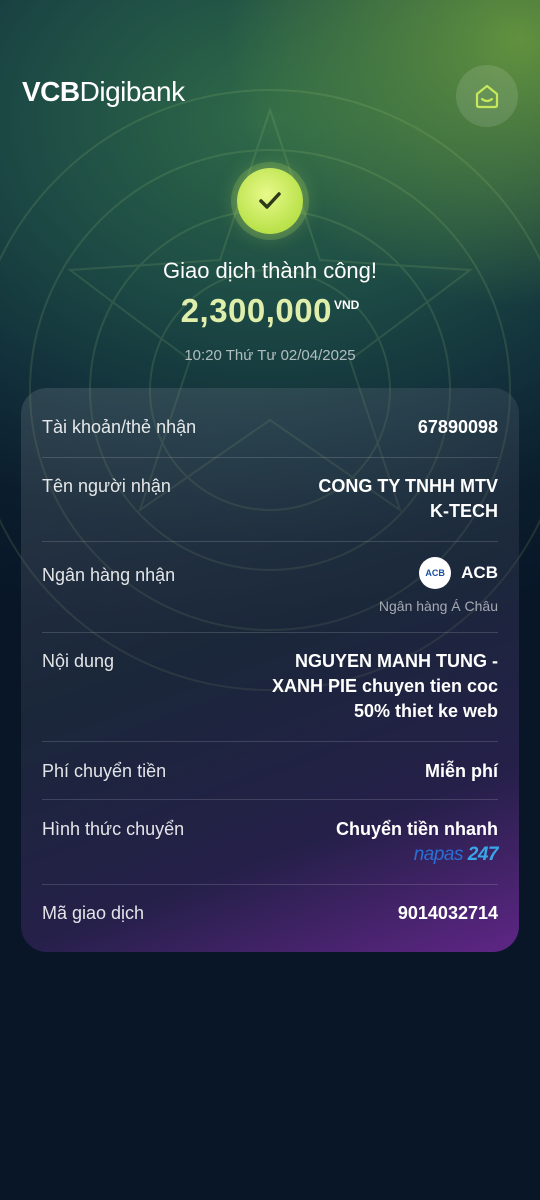  I want to click on home-button, so click(487, 96).